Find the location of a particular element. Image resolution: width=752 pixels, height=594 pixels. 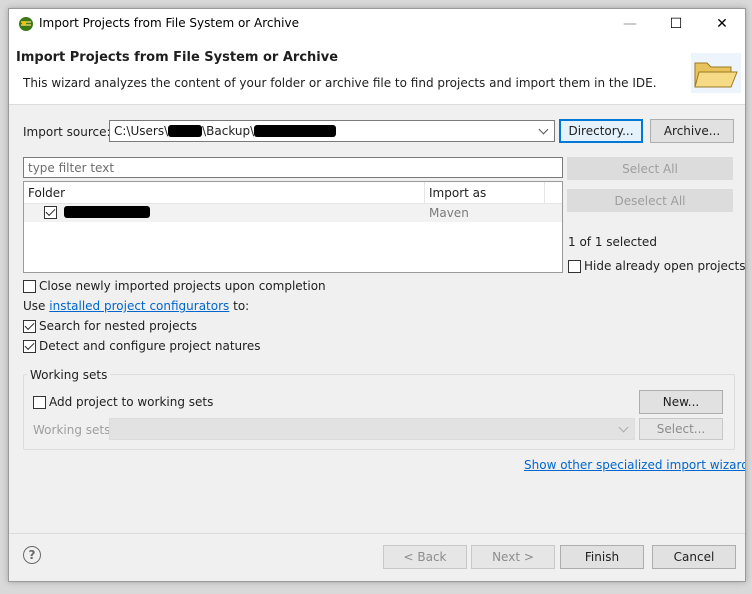

import-as-value: Maven is located at coordinates (449, 213).